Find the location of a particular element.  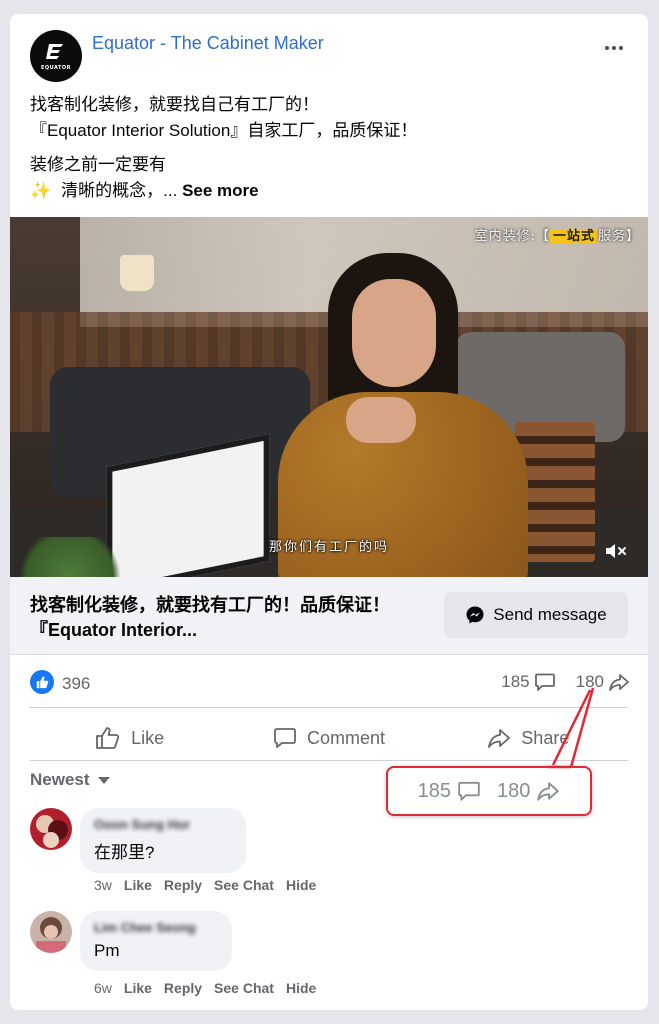

comment-bubble: Ooon Sung Hor 在那里? is located at coordinates (163, 840).